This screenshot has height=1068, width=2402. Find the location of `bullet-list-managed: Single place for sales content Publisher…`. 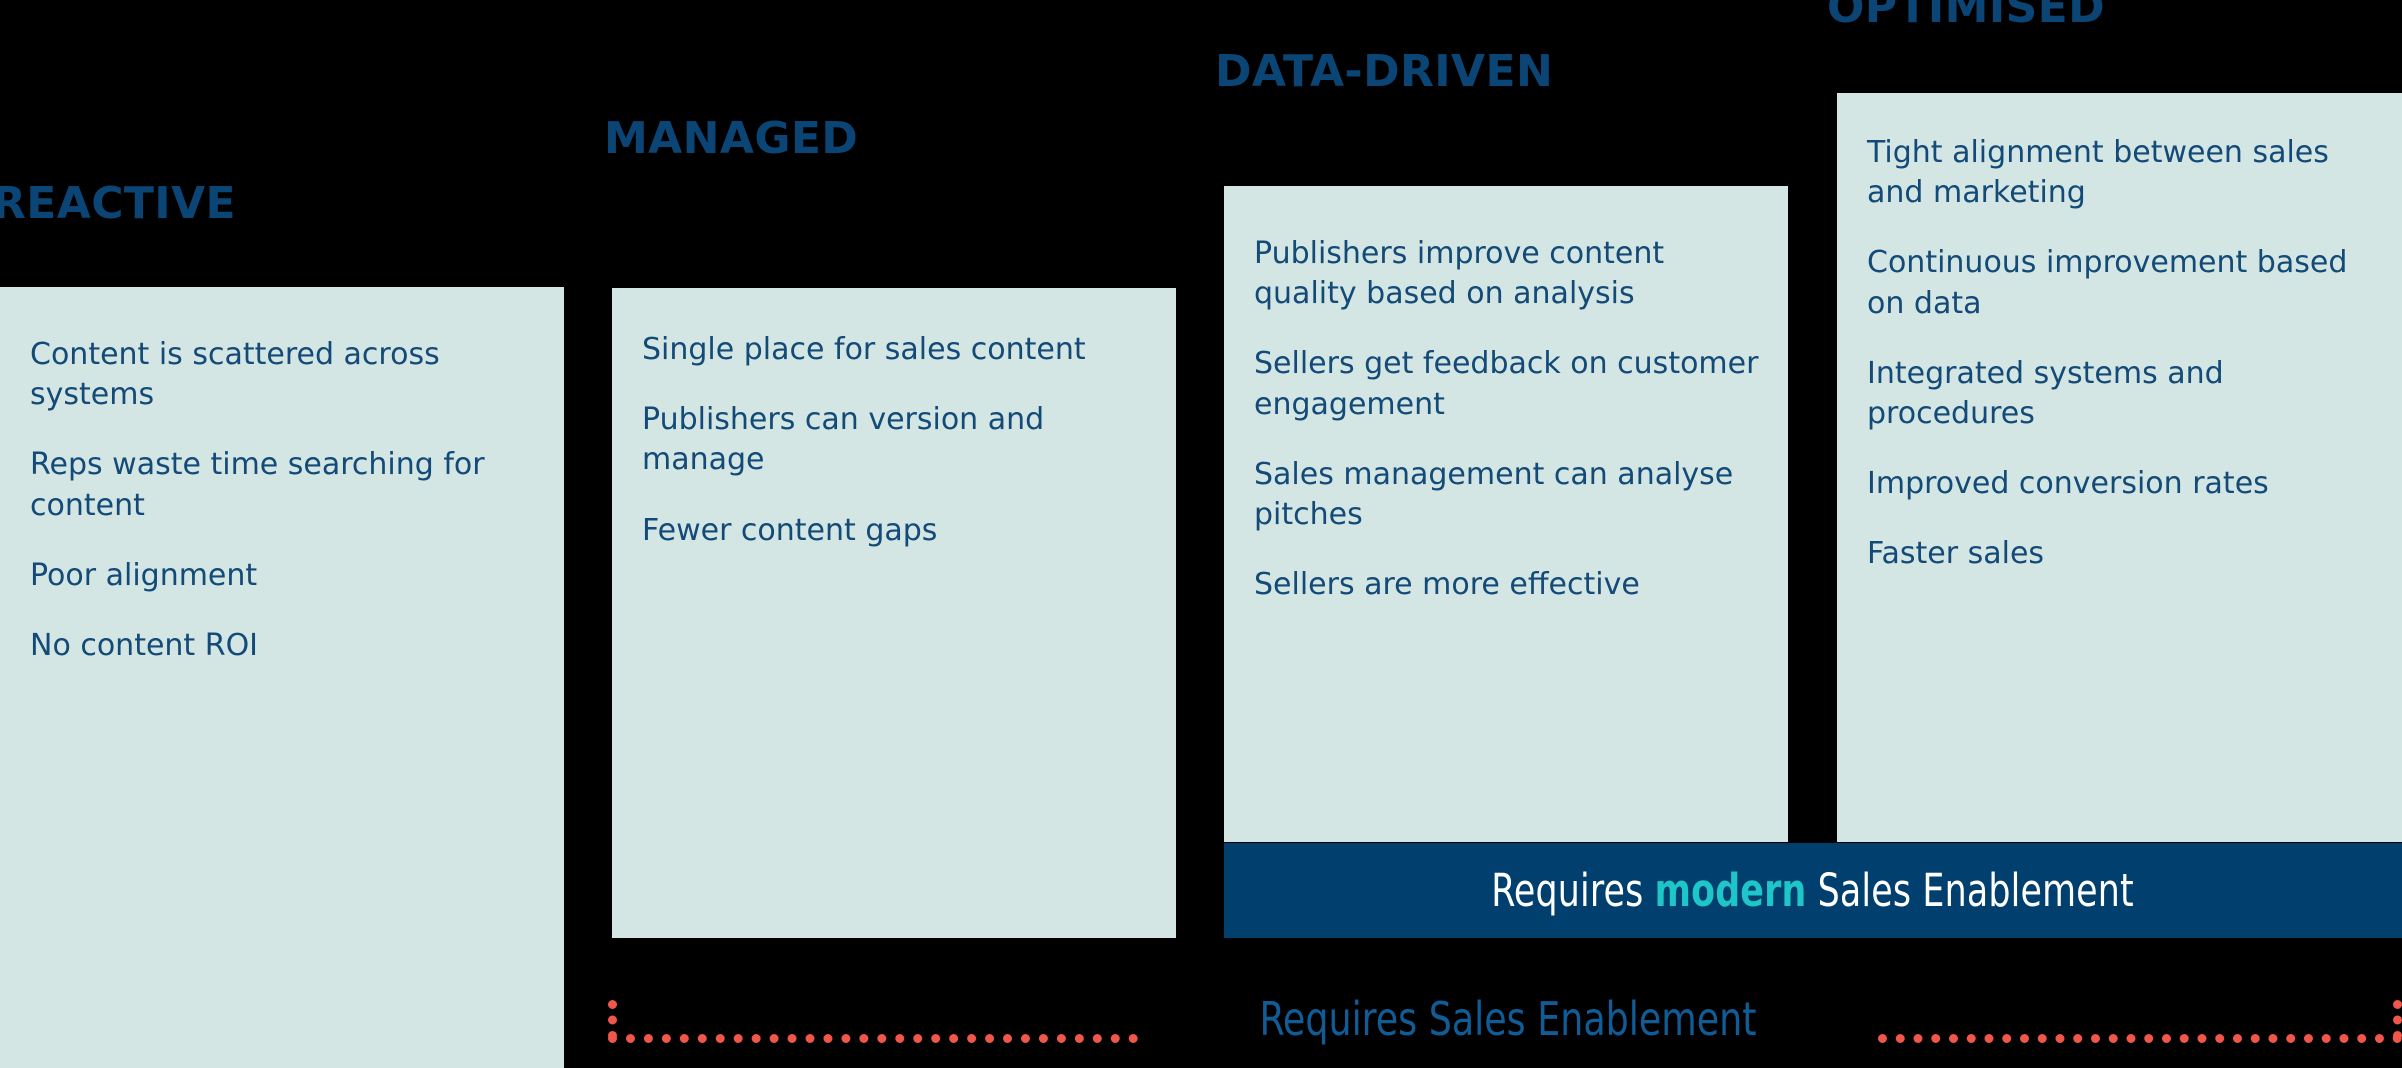

bullet-list-managed: Single place for sales content Publisher… is located at coordinates (896, 455).